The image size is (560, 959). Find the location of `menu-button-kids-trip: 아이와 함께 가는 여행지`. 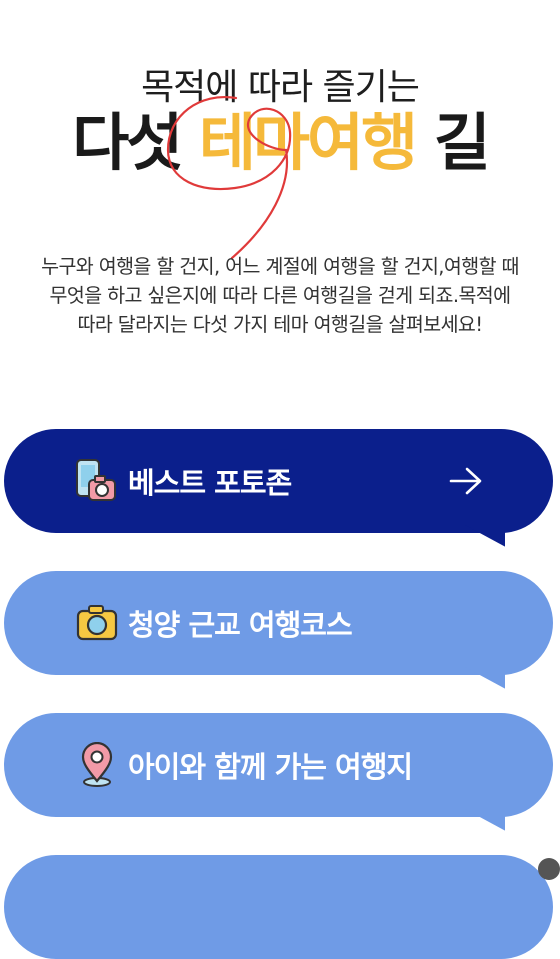

menu-button-kids-trip: 아이와 함께 가는 여행지 is located at coordinates (278, 772).